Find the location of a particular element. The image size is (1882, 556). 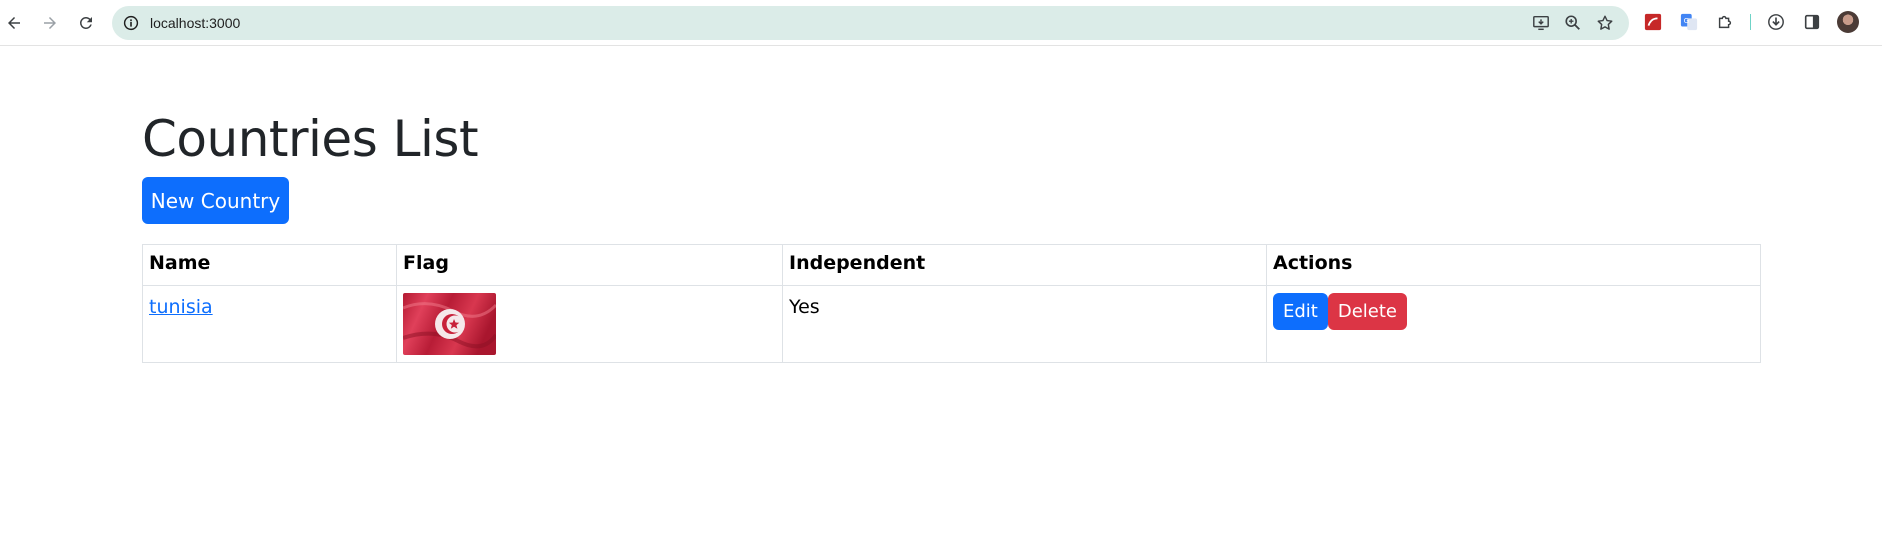

profile-avatar is located at coordinates (1848, 22).